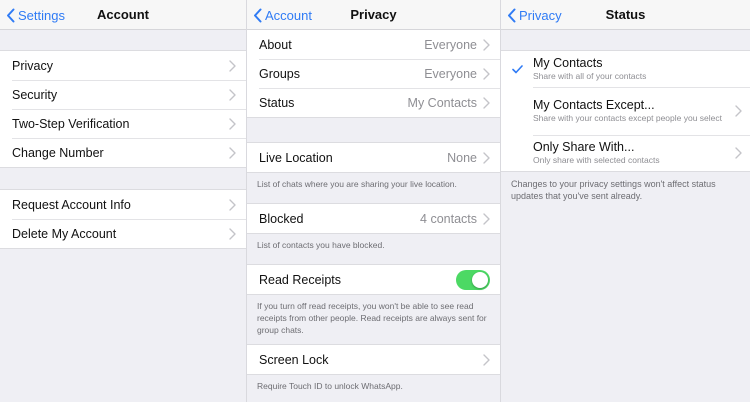  What do you see at coordinates (373, 44) in the screenshot?
I see `privacy-item-about: About Everyone` at bounding box center [373, 44].